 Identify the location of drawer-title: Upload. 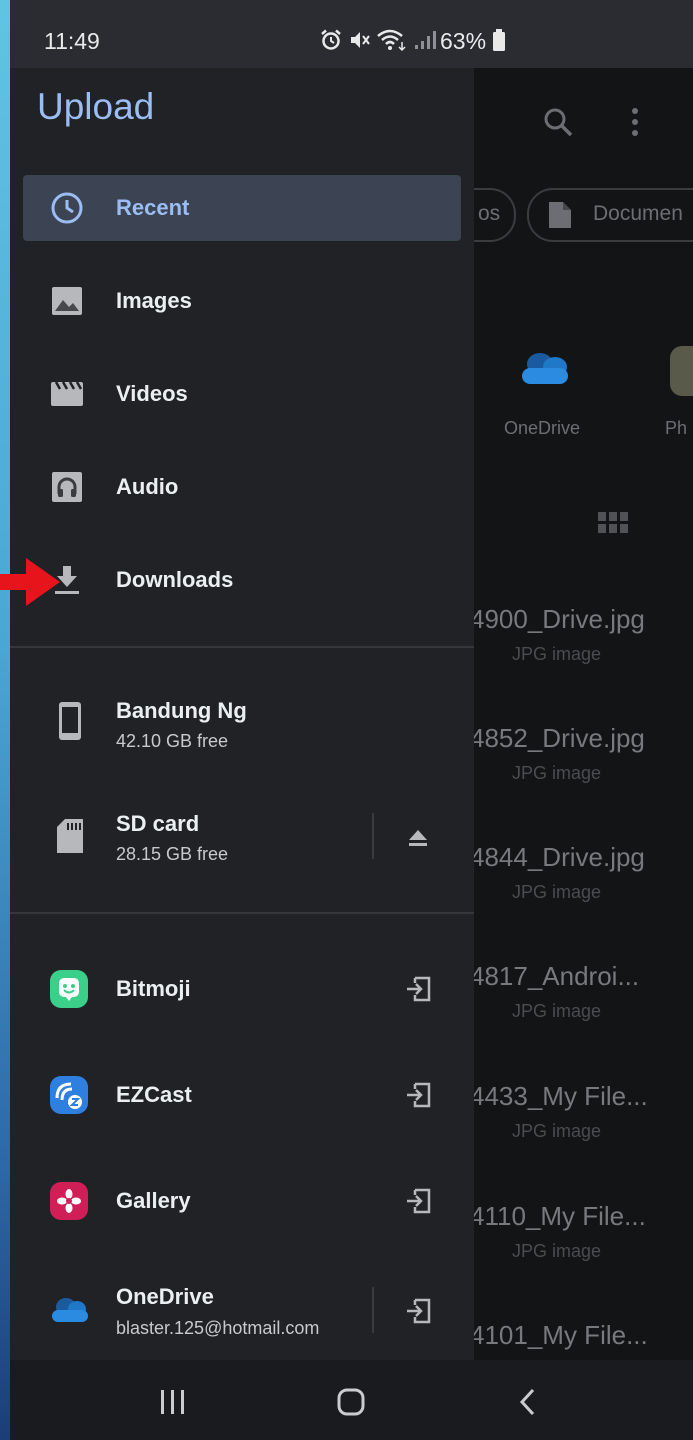
(96, 106).